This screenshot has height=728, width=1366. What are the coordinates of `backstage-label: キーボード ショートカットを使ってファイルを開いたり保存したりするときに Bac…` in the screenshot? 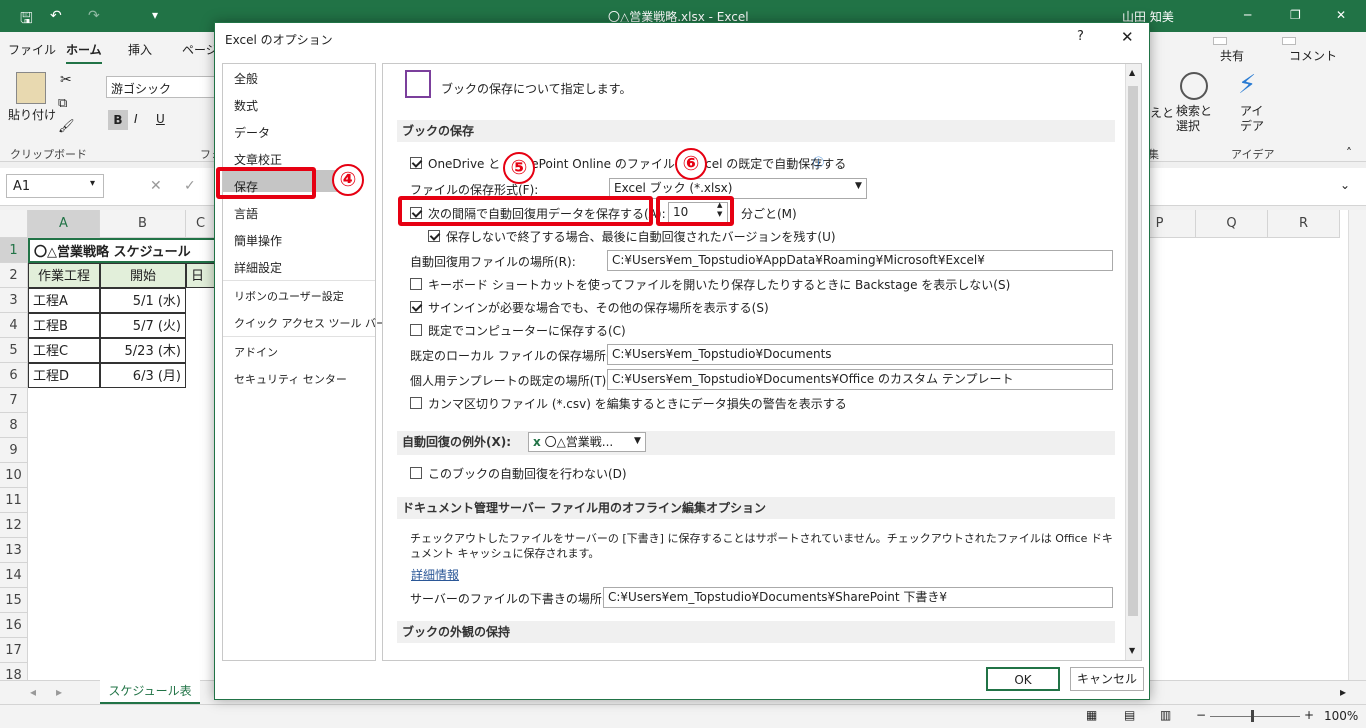 It's located at (719, 284).